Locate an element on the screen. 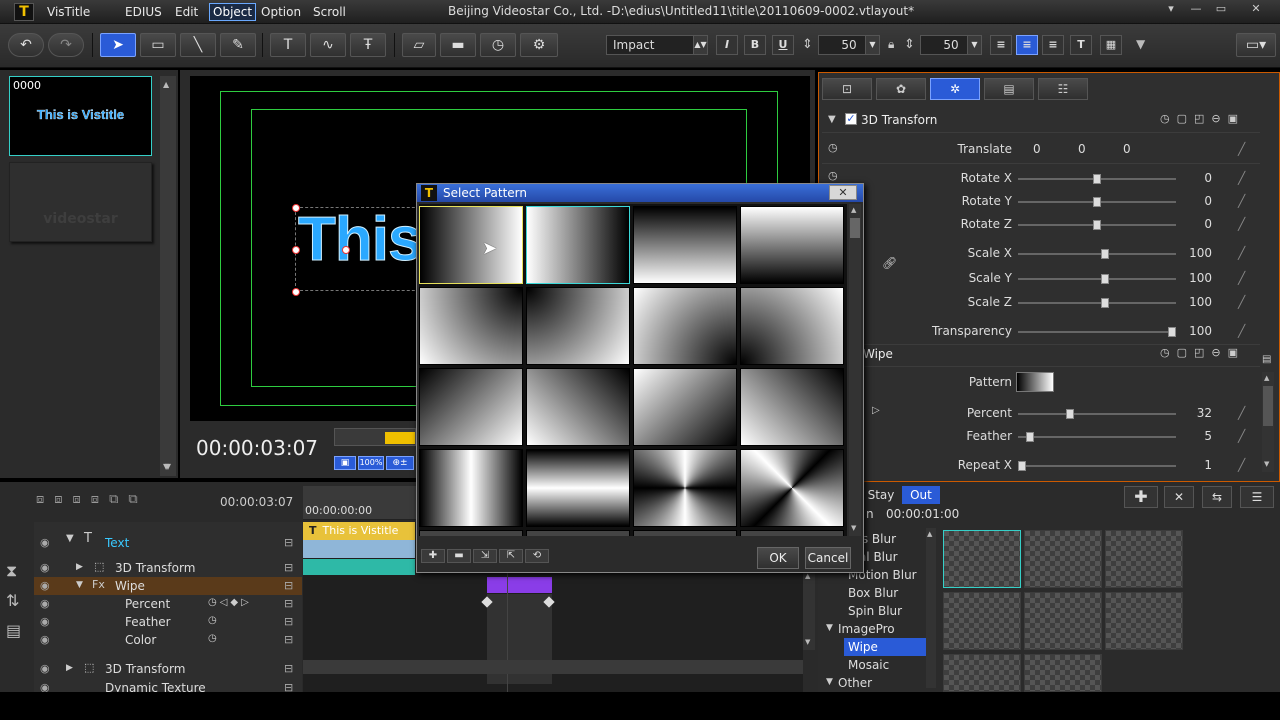 The width and height of the screenshot is (1280, 720). panel-expand-icon: ▤ is located at coordinates (1266, 359).